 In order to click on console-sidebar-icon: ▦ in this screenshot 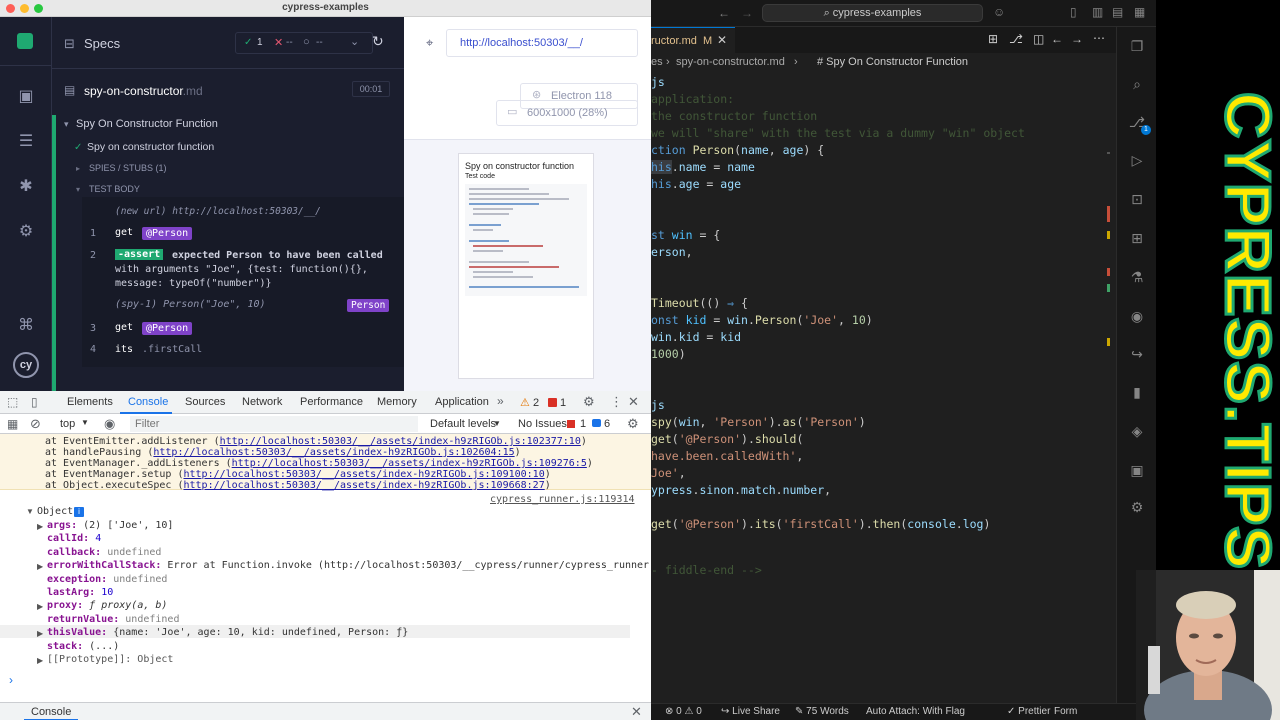, I will do `click(12, 424)`.